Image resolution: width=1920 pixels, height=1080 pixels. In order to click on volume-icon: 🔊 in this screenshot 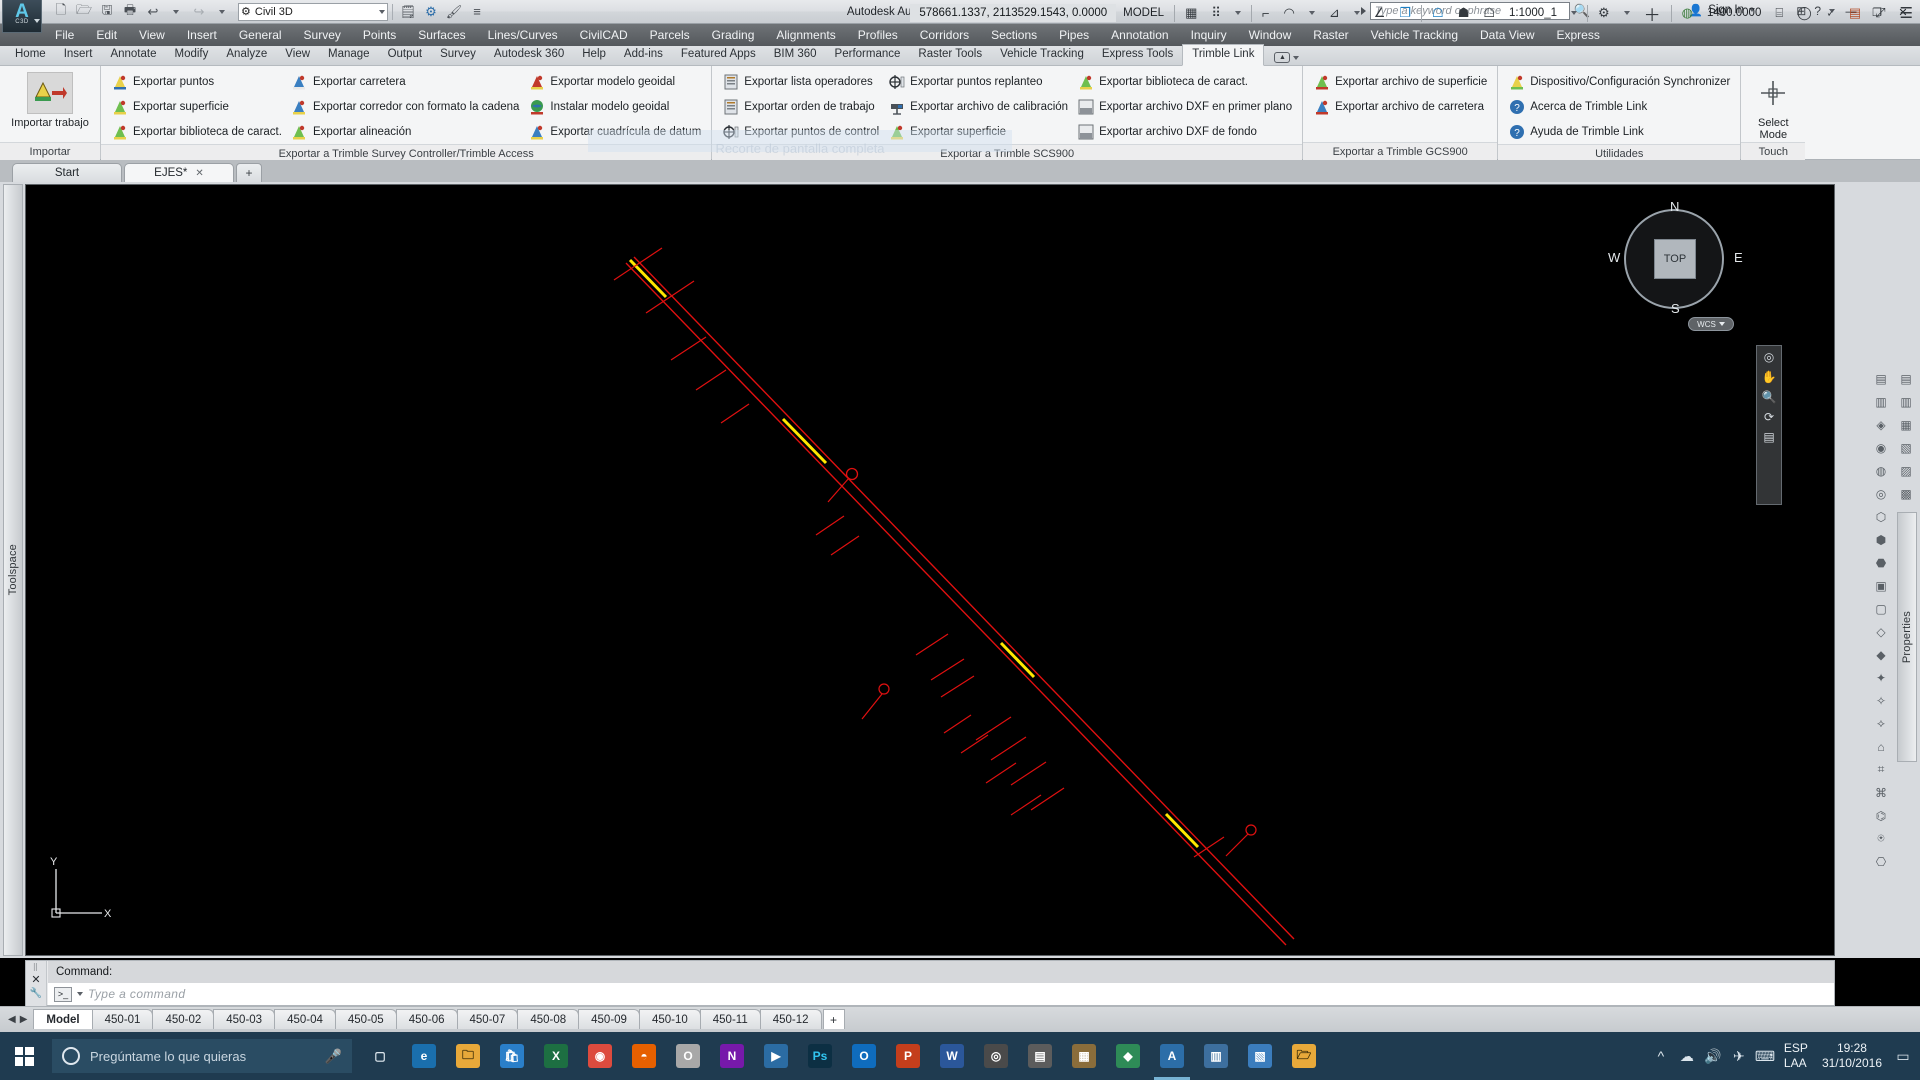, I will do `click(1713, 1056)`.